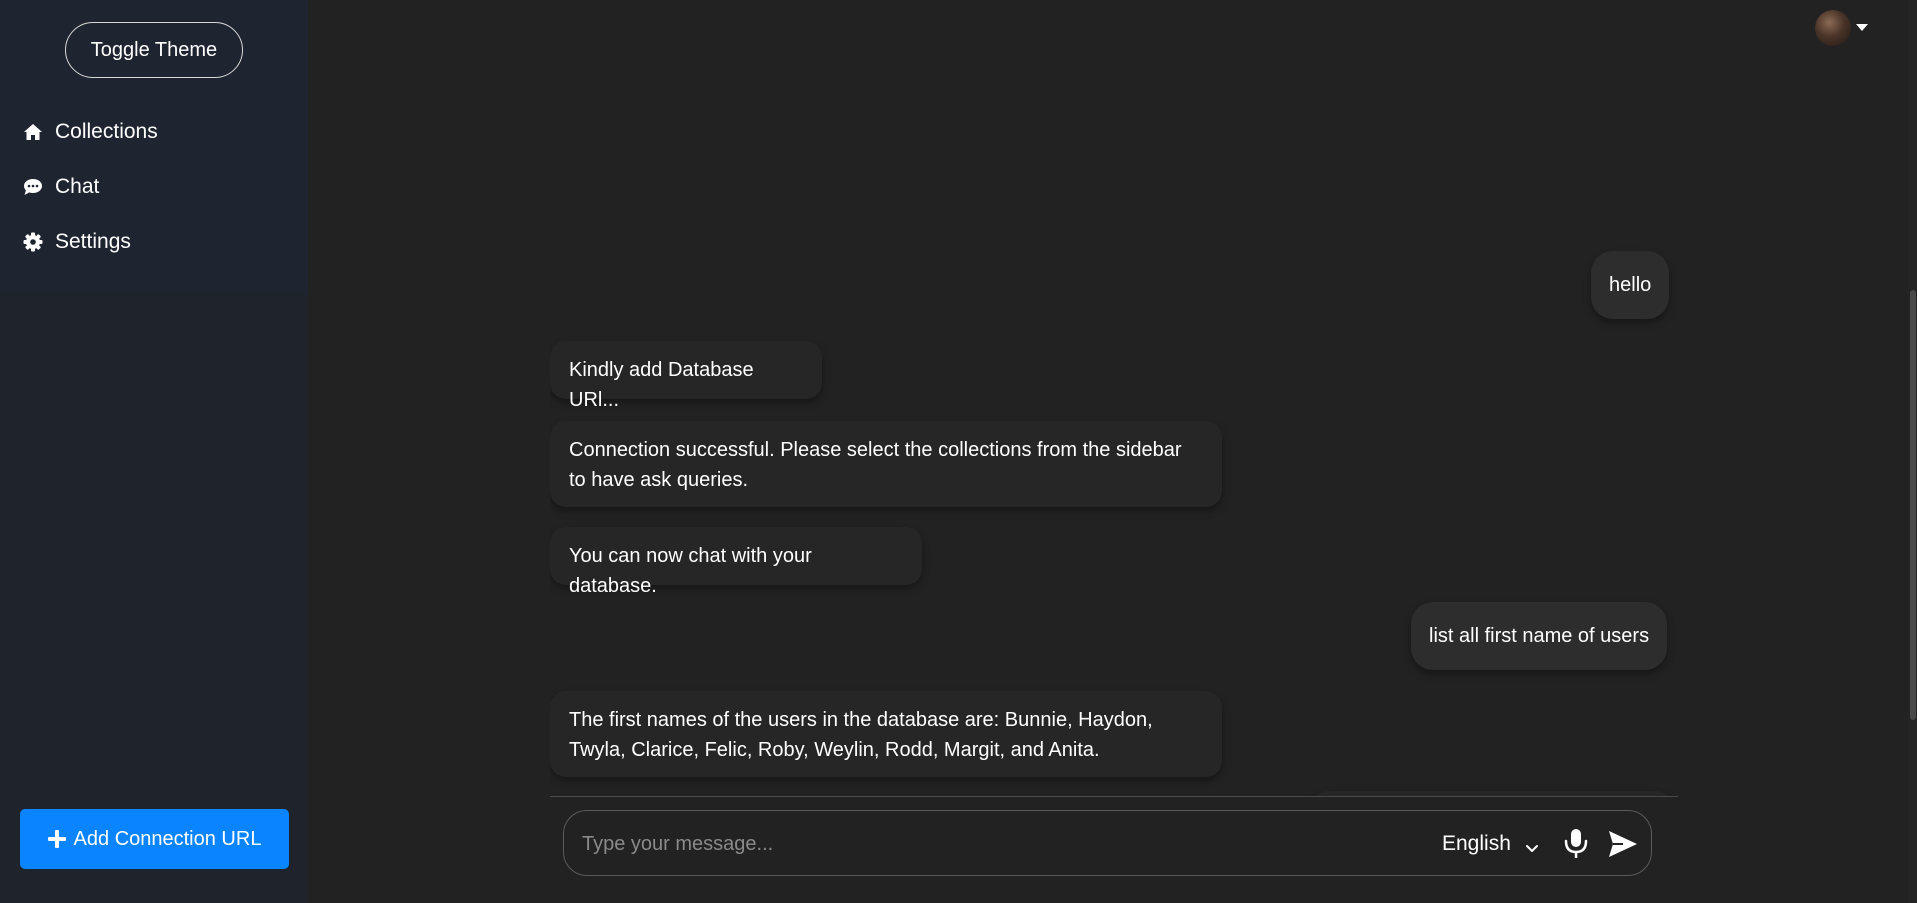  I want to click on sidebar-item-settings: Settings, so click(76, 242).